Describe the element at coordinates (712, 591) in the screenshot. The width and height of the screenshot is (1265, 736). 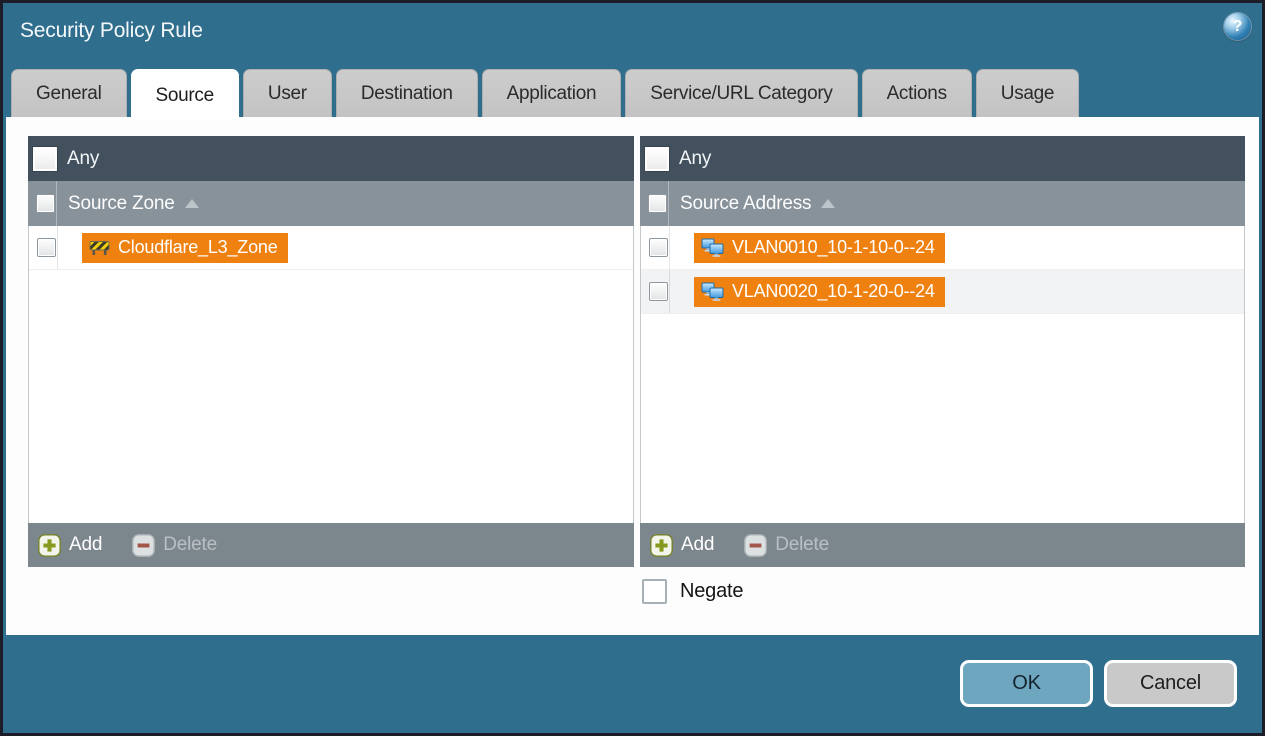
I see `negate-label: Negate` at that location.